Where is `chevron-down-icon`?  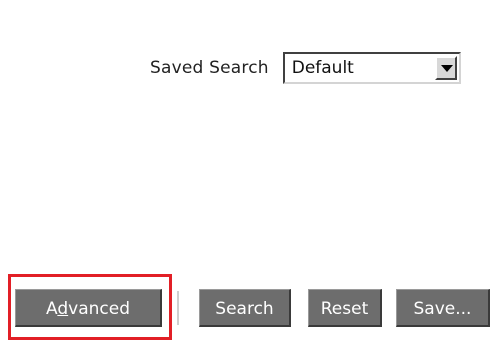
chevron-down-icon is located at coordinates (446, 68).